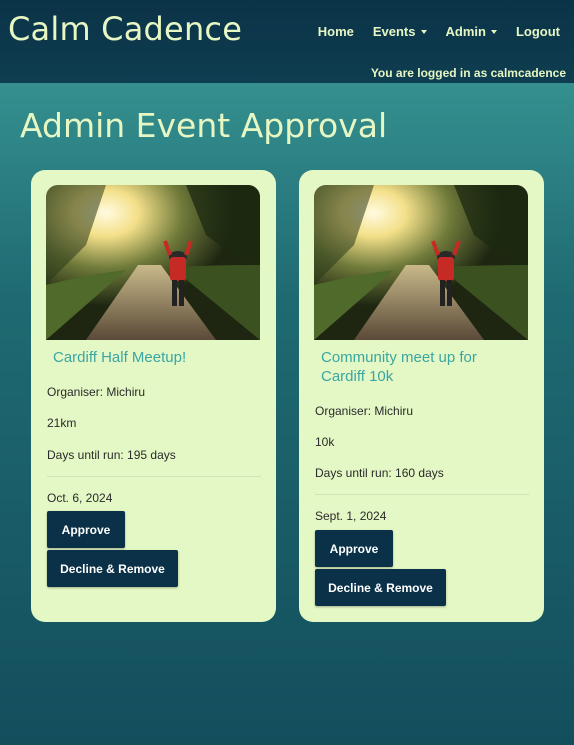  I want to click on nav-events-label: Events, so click(394, 31).